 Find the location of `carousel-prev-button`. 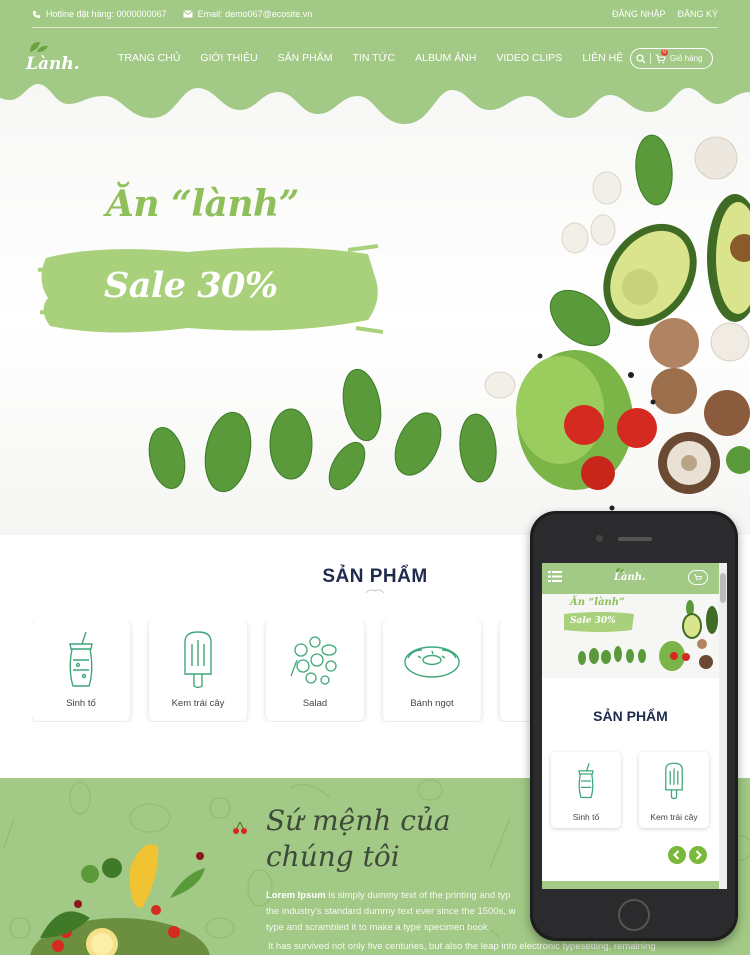

carousel-prev-button is located at coordinates (677, 855).